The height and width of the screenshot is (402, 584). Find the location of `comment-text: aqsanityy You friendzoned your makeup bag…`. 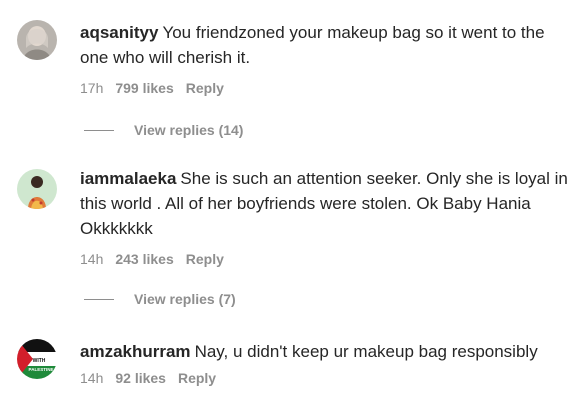

comment-text: aqsanityy You friendzoned your makeup bag… is located at coordinates (325, 45).